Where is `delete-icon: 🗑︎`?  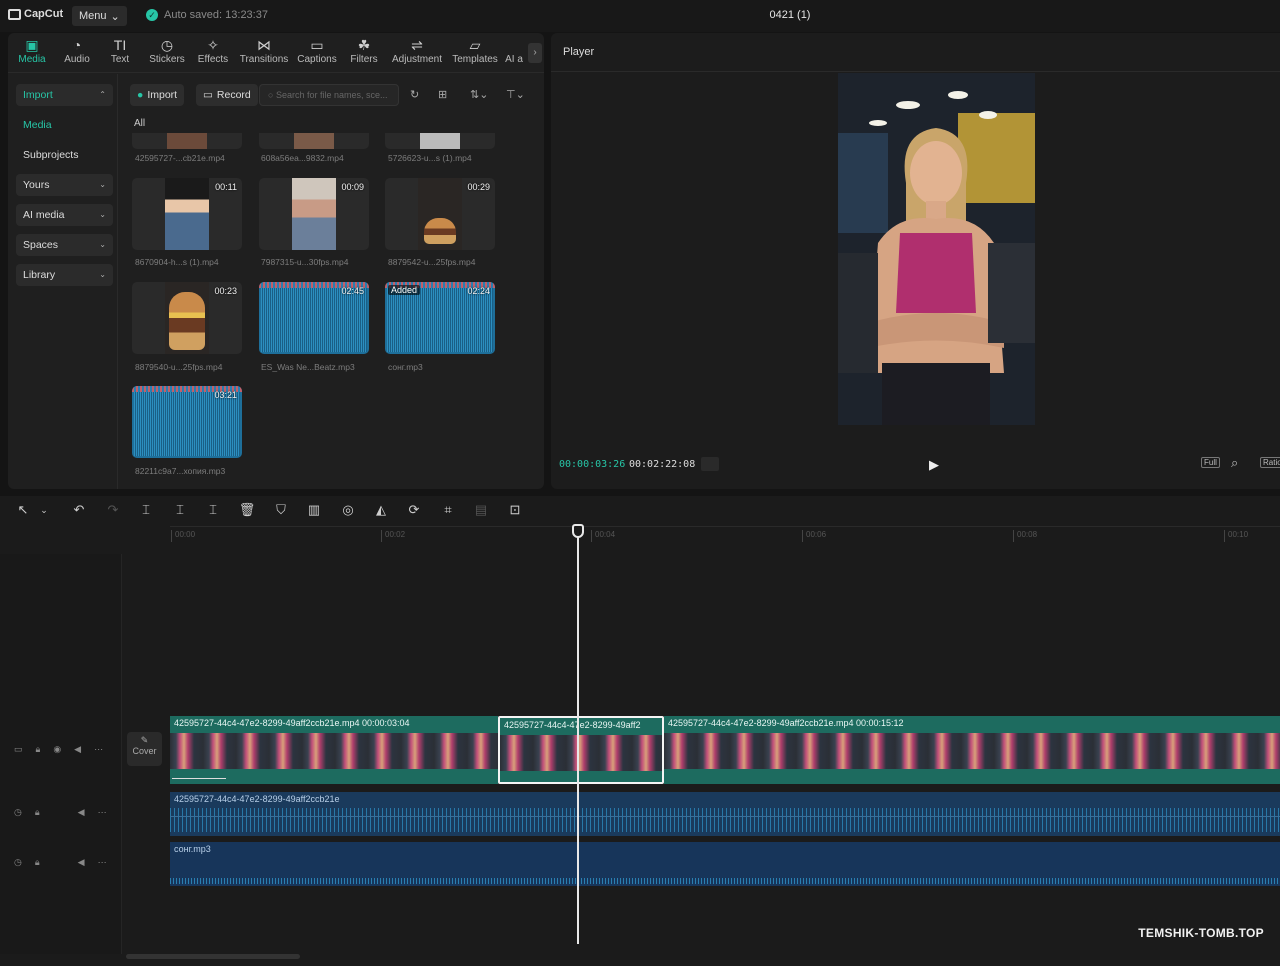
delete-icon: 🗑︎ is located at coordinates (247, 510).